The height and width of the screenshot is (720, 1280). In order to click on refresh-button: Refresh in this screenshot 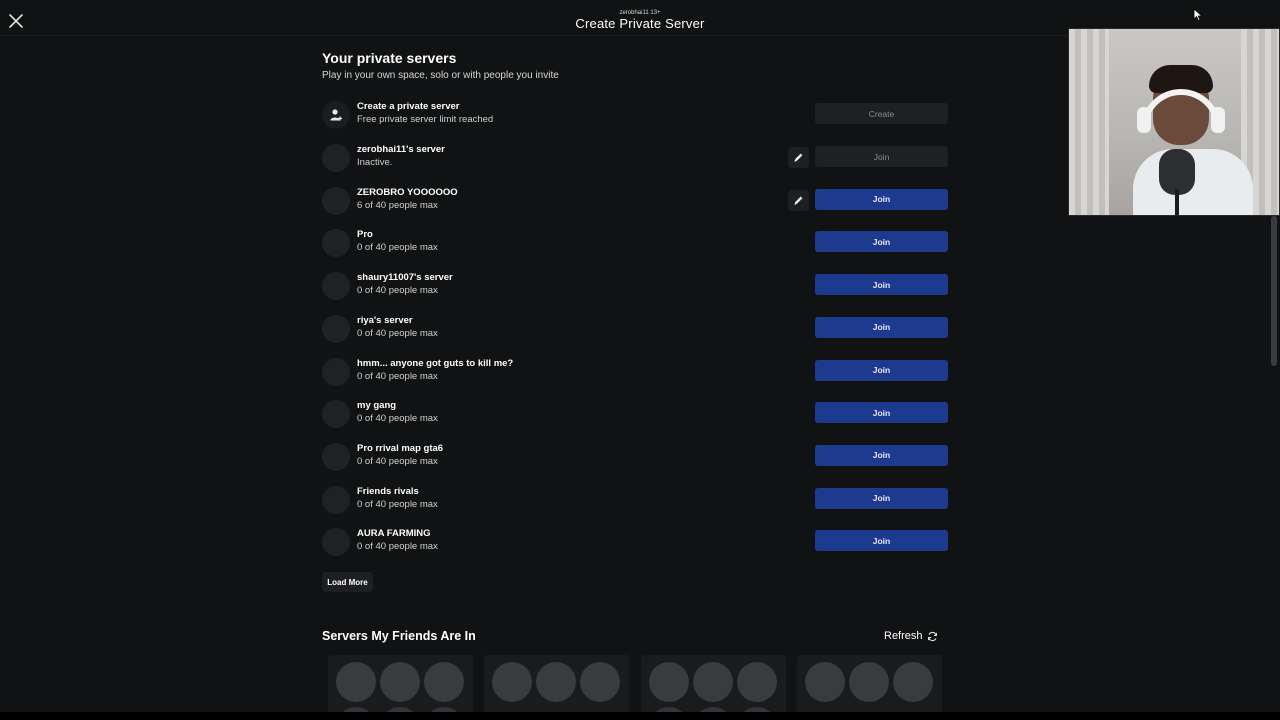, I will do `click(916, 636)`.